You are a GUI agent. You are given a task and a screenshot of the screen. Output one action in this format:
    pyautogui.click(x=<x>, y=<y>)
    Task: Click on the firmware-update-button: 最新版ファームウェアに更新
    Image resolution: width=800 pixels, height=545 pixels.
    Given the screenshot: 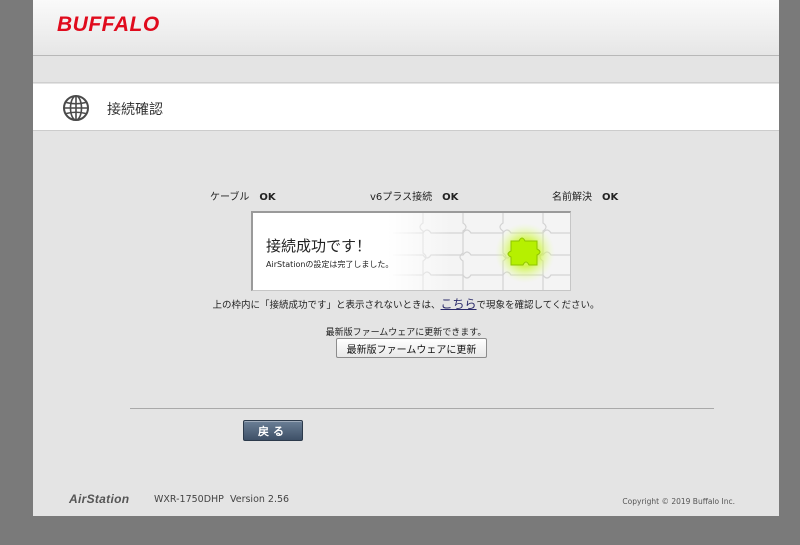 What is the action you would take?
    pyautogui.click(x=411, y=348)
    